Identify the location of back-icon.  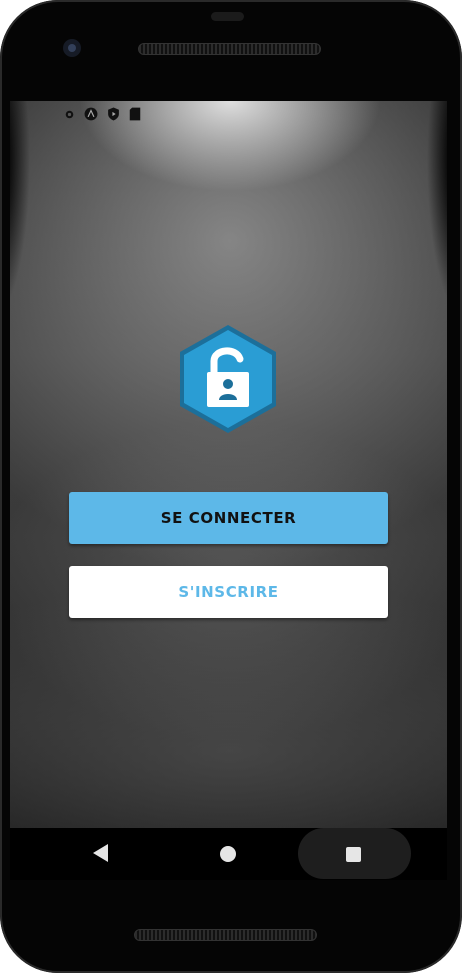
(100, 853).